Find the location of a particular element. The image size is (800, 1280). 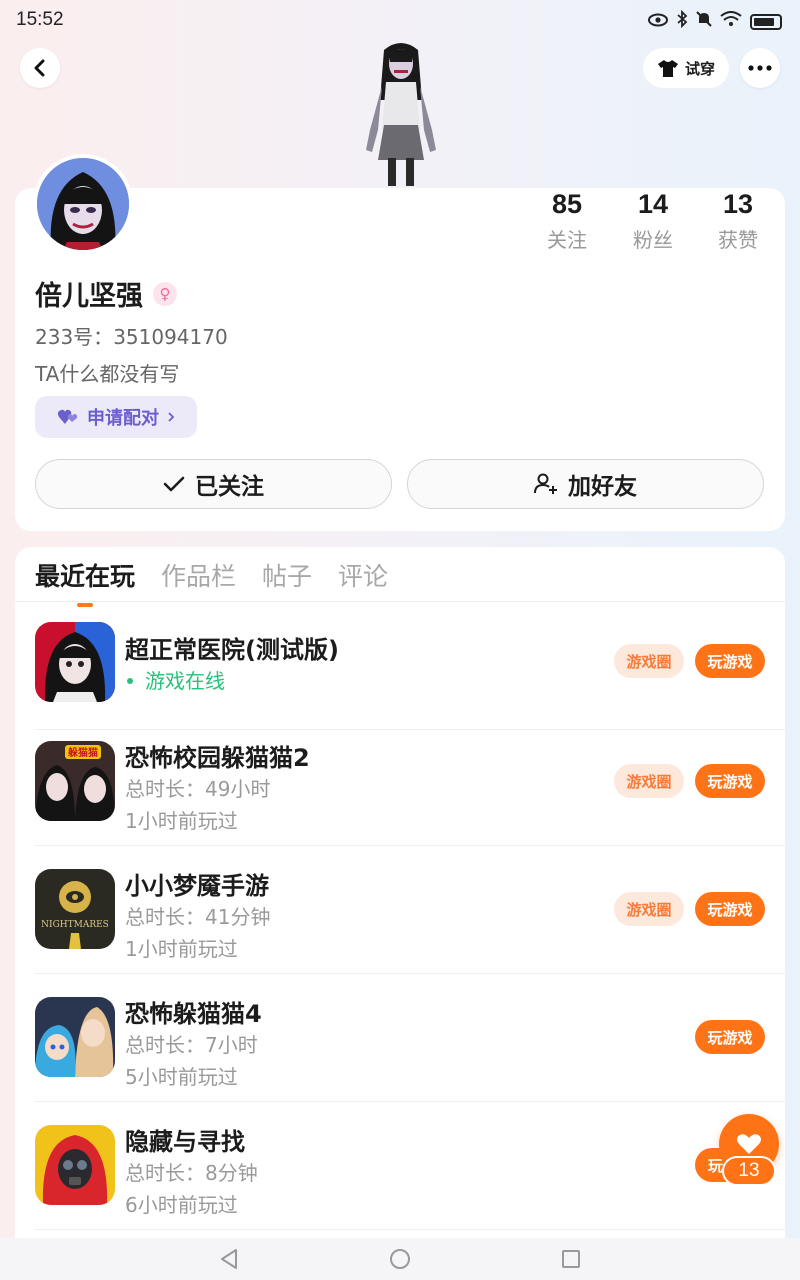

add-user-icon is located at coordinates (545, 483).